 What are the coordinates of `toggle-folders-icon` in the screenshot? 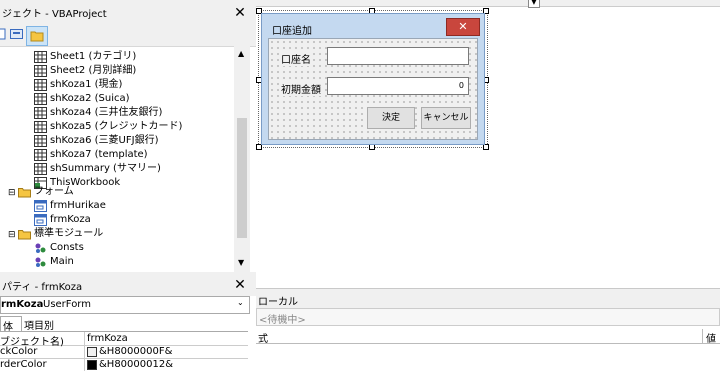 It's located at (37, 36).